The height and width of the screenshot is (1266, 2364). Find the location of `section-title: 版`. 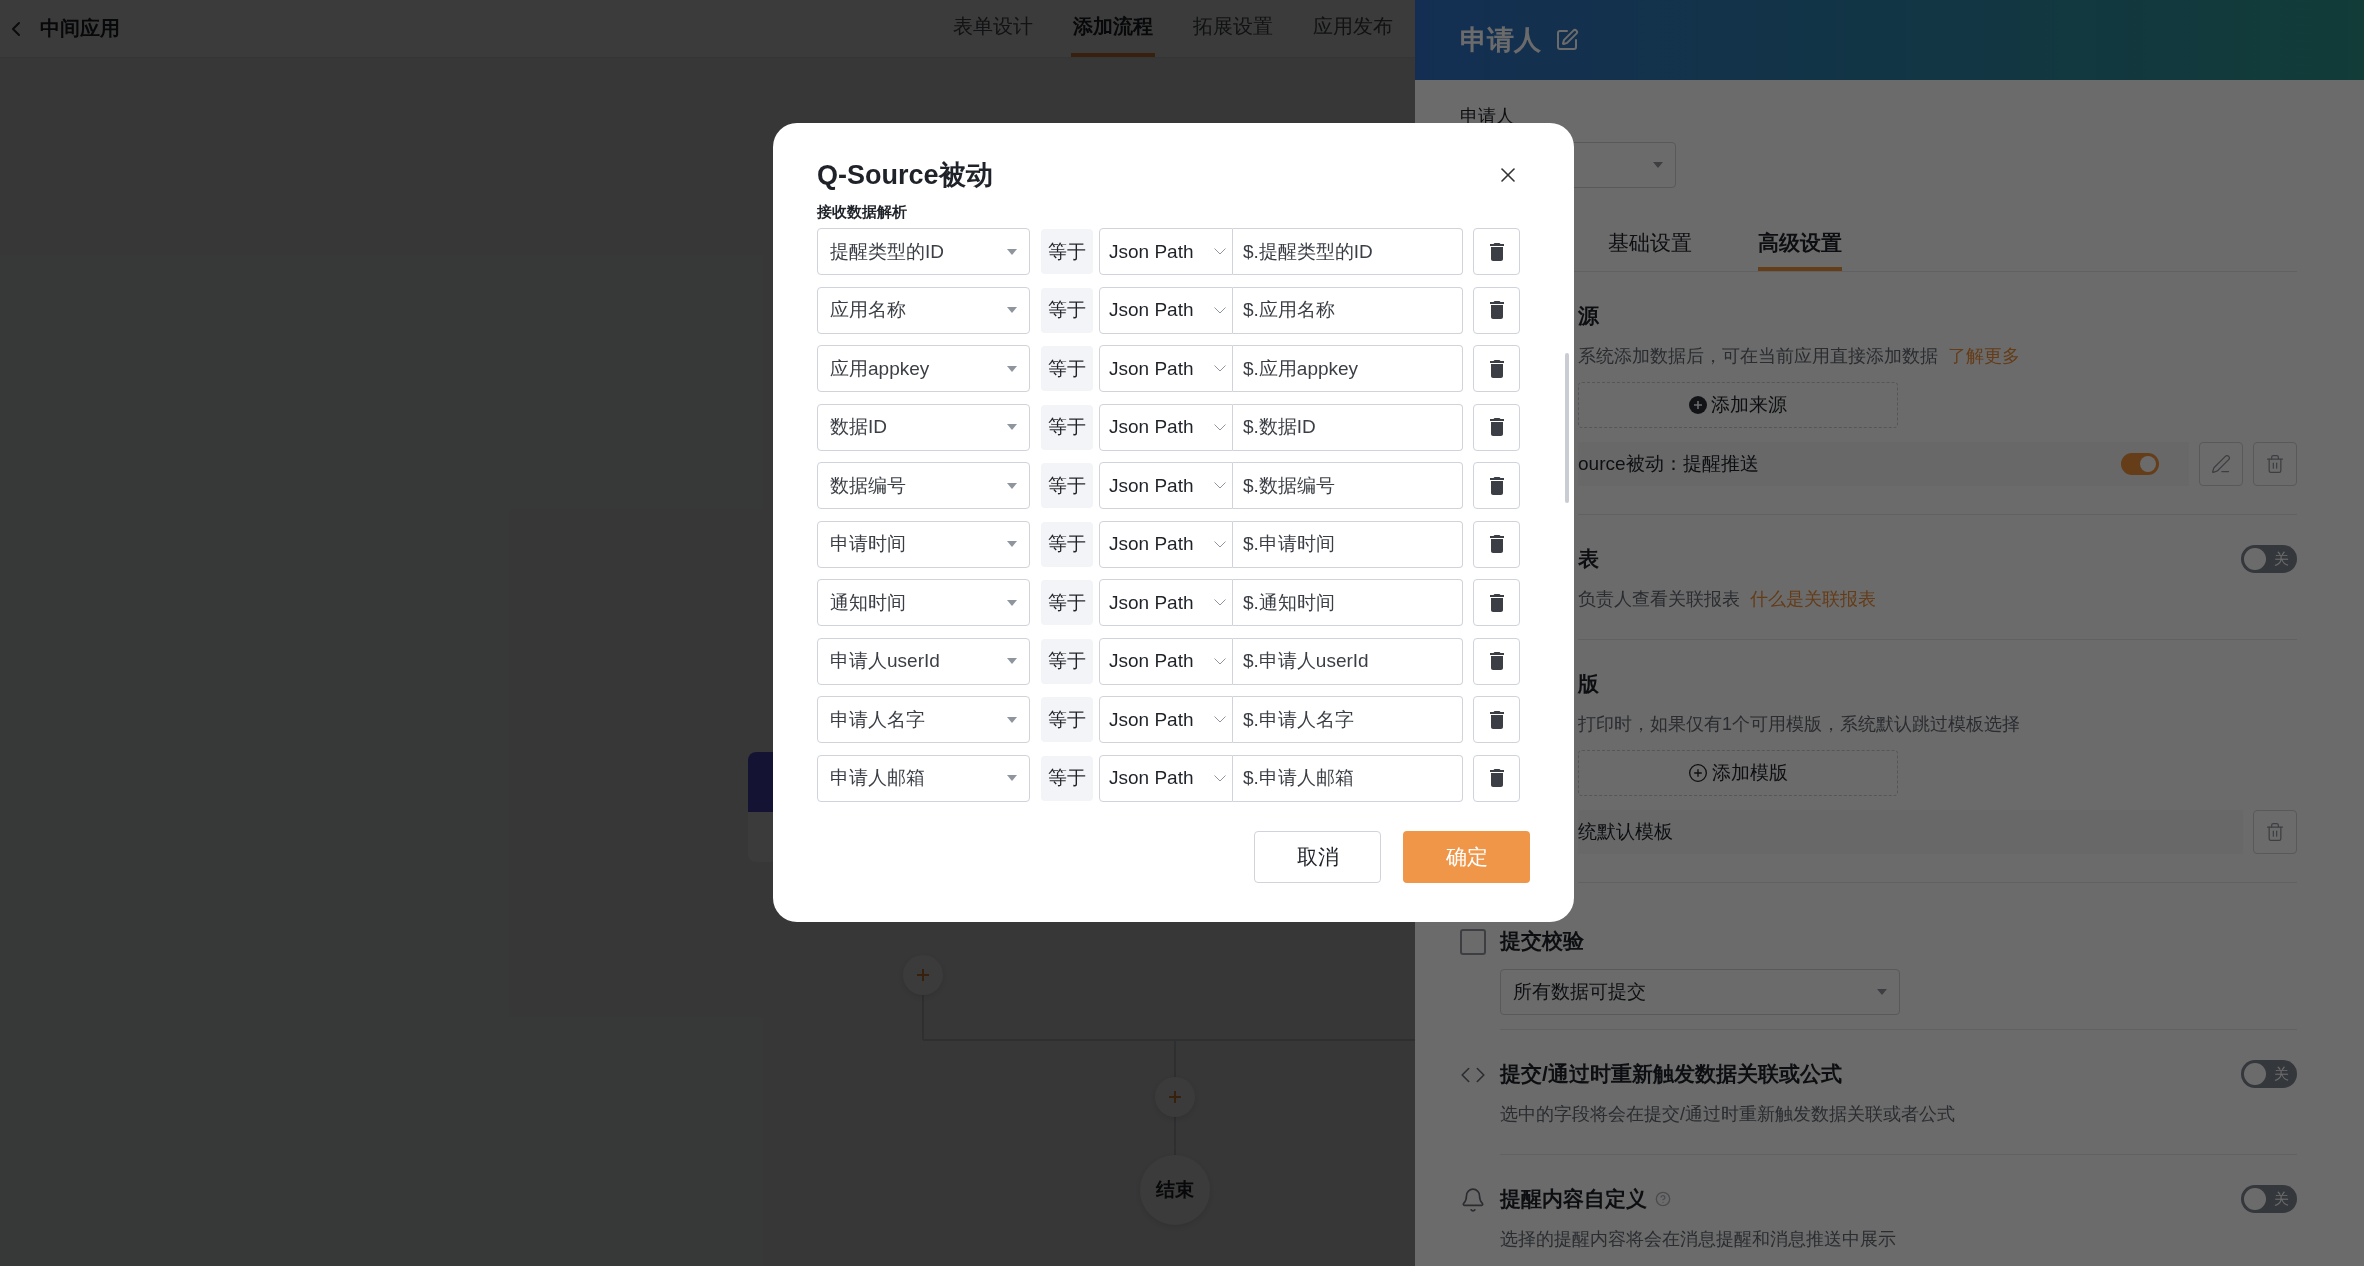

section-title: 版 is located at coordinates (1588, 684).